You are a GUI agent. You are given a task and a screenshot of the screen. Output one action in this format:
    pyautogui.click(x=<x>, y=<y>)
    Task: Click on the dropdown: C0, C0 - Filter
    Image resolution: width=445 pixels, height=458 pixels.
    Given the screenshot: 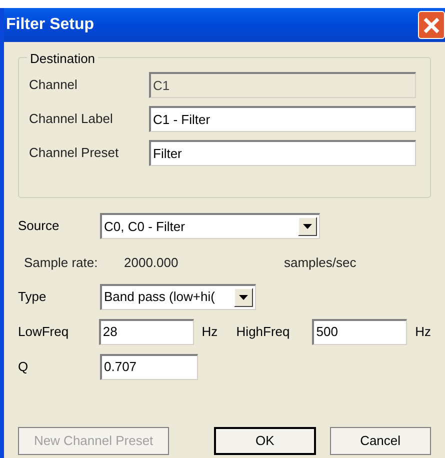 What is the action you would take?
    pyautogui.click(x=210, y=226)
    